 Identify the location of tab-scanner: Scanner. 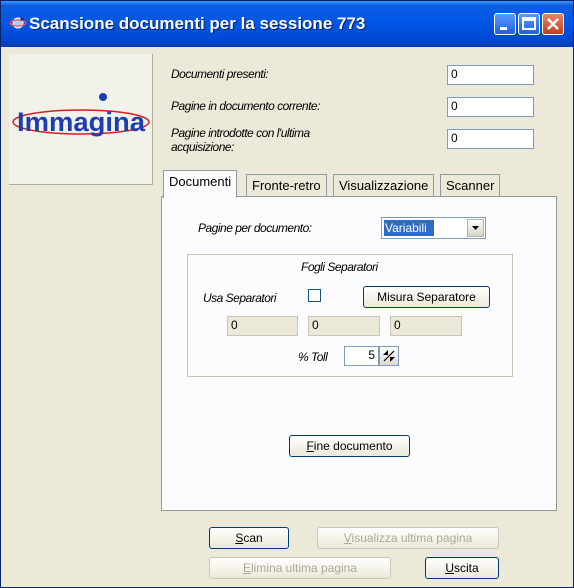
(470, 185).